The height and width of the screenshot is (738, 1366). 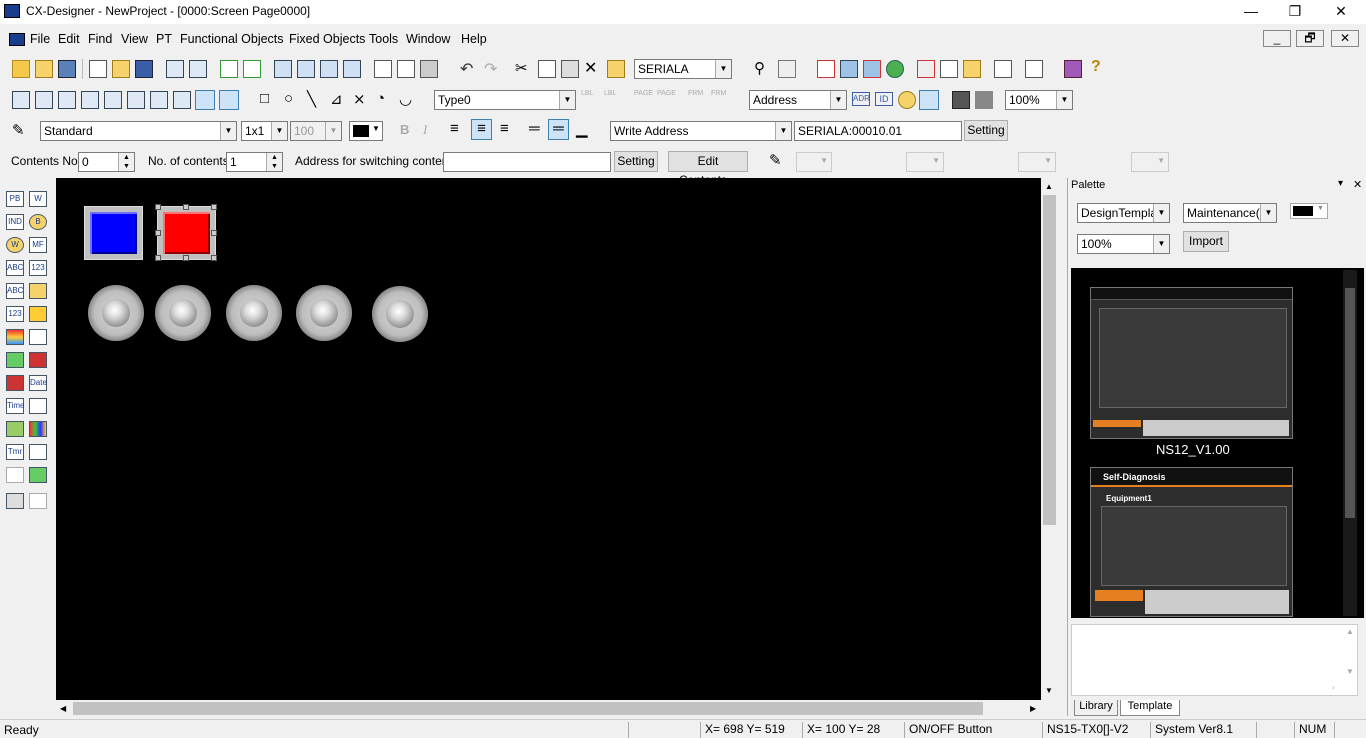 I want to click on color-picker: ▼, so click(x=366, y=131).